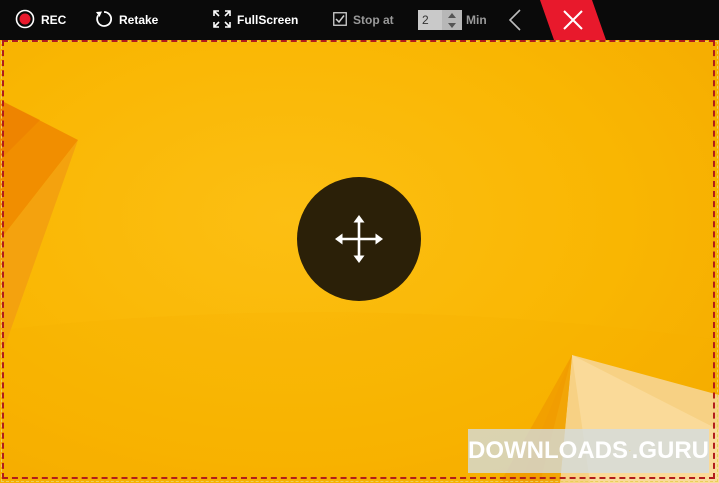 The height and width of the screenshot is (483, 719). What do you see at coordinates (222, 20) in the screenshot?
I see `expand-icon` at bounding box center [222, 20].